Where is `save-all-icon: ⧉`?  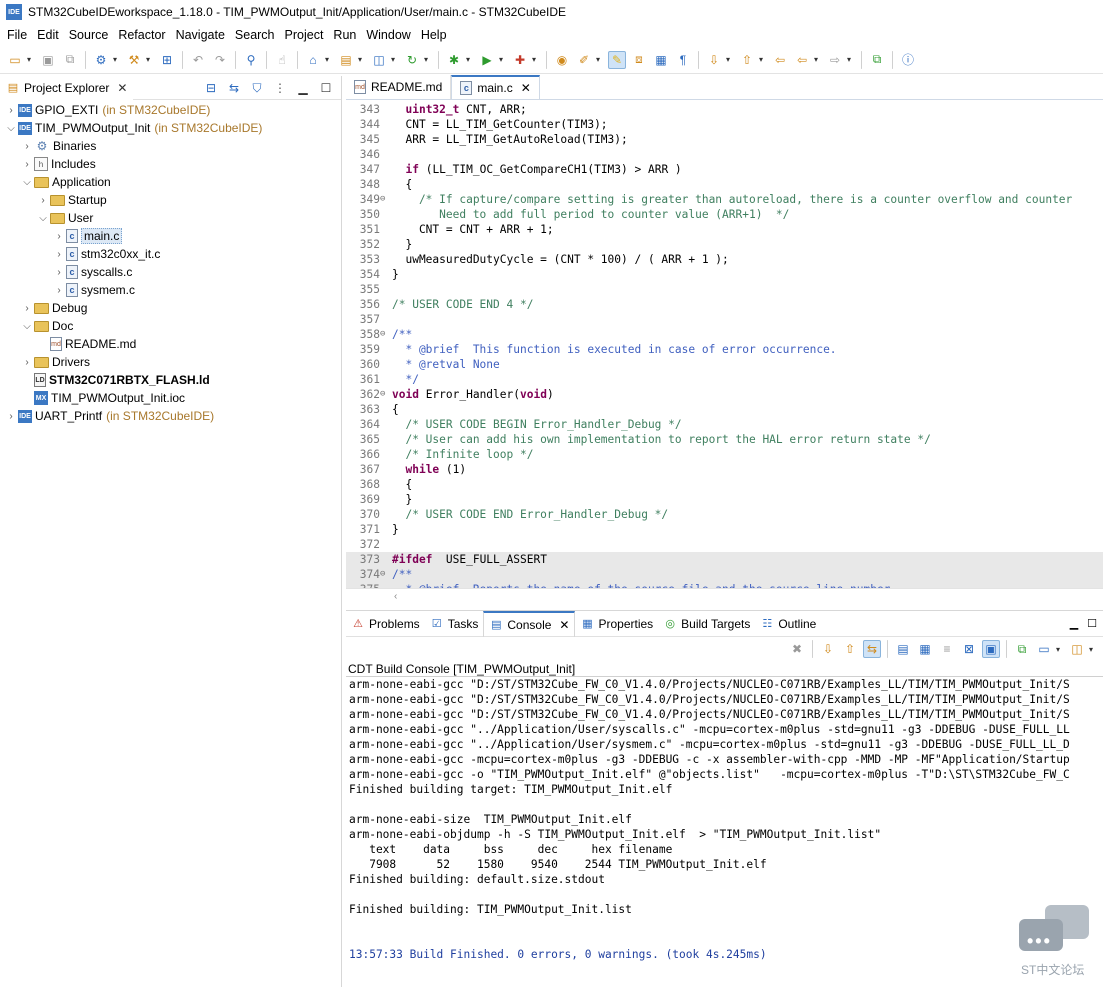 save-all-icon: ⧉ is located at coordinates (70, 60).